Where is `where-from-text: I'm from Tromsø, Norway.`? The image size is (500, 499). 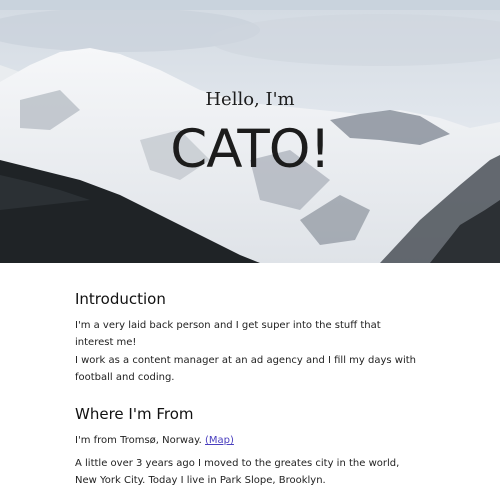 where-from-text: I'm from Tromsø, Norway. is located at coordinates (140, 440).